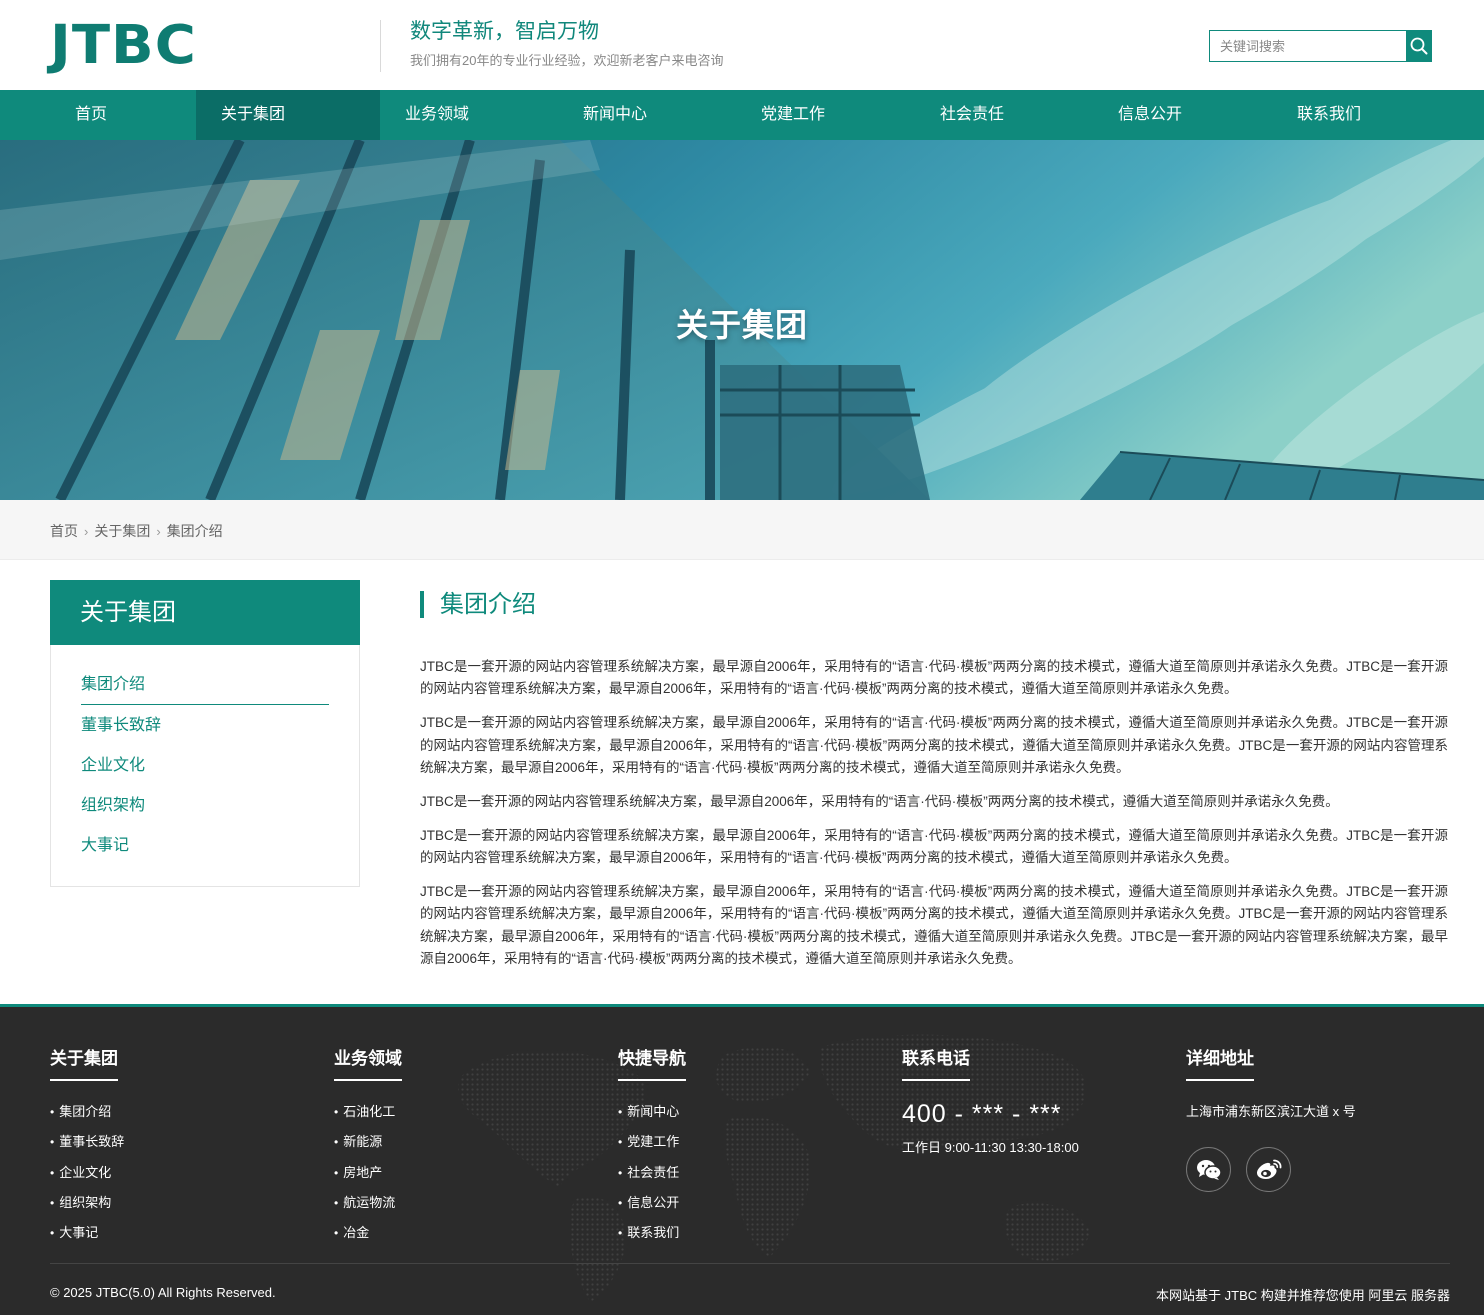 This screenshot has width=1484, height=1315. I want to click on footer-divider, so click(750, 1263).